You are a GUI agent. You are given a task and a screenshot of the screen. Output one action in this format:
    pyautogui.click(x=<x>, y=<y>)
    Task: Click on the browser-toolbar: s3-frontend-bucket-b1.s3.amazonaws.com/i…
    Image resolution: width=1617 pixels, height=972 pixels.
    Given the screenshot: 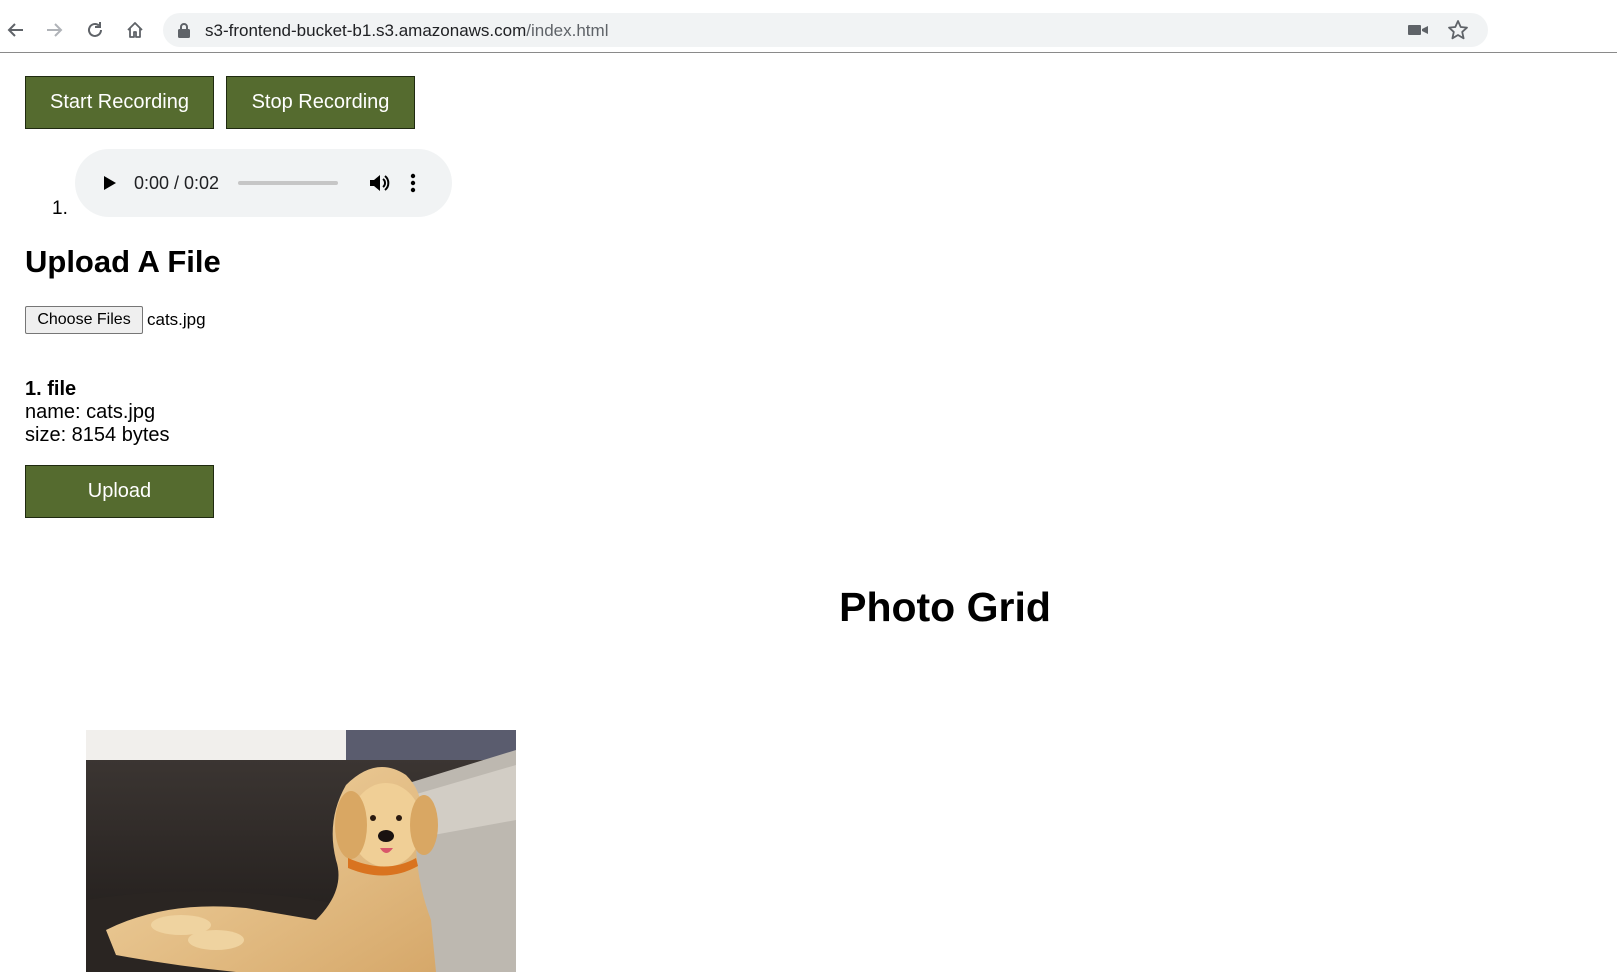 What is the action you would take?
    pyautogui.click(x=808, y=26)
    